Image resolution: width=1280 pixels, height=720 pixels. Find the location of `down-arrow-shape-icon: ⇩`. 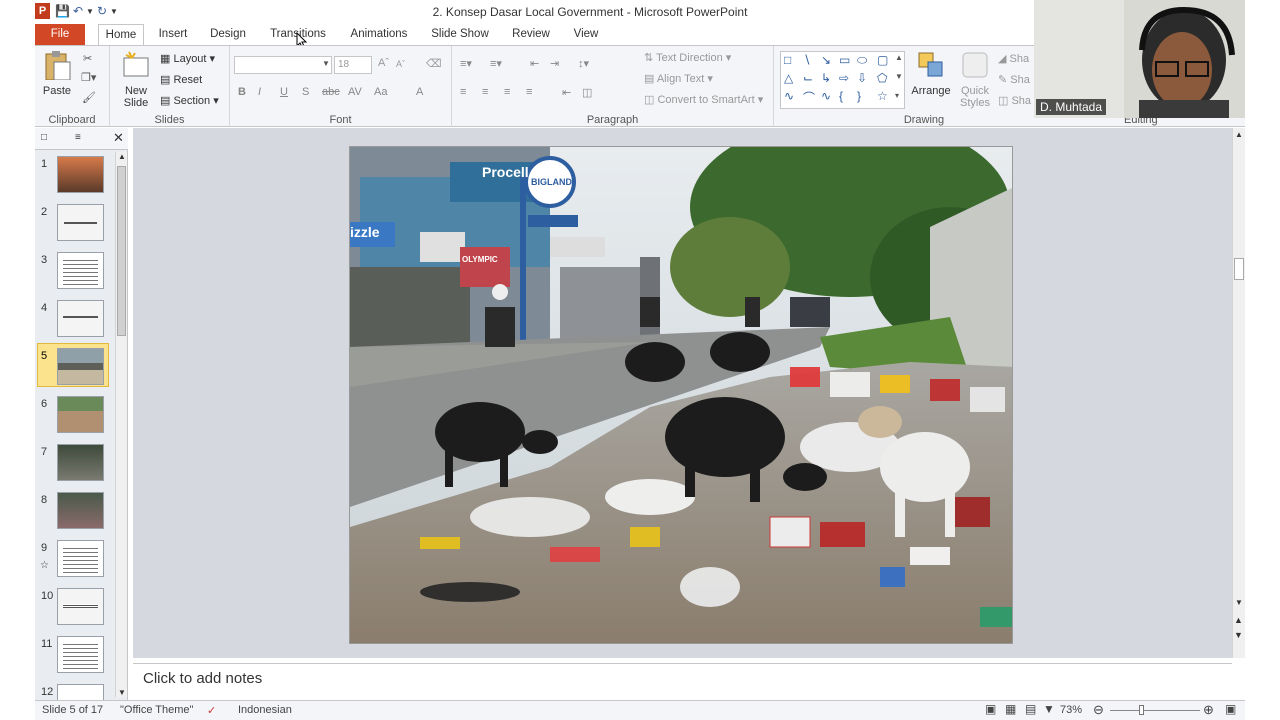

down-arrow-shape-icon: ⇩ is located at coordinates (862, 78).